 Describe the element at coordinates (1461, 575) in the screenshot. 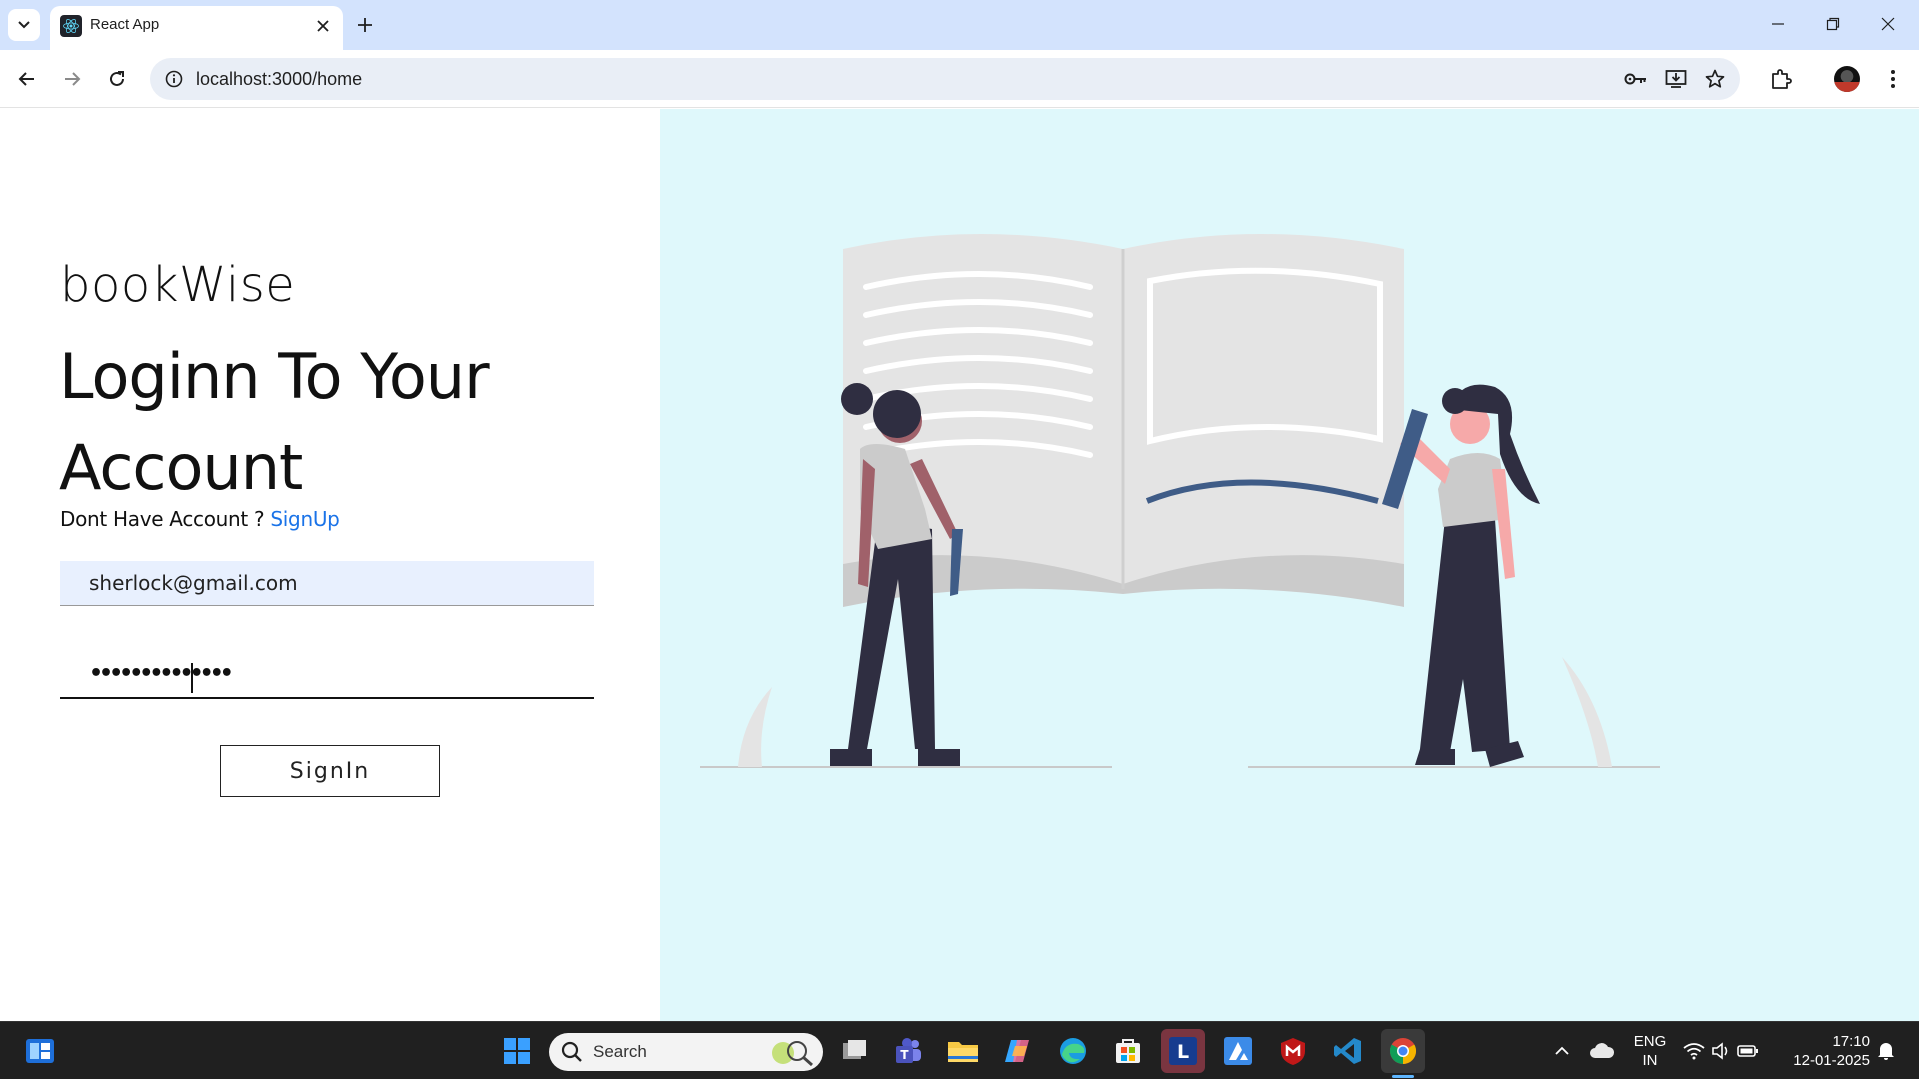

I see `woman-right-figure` at that location.